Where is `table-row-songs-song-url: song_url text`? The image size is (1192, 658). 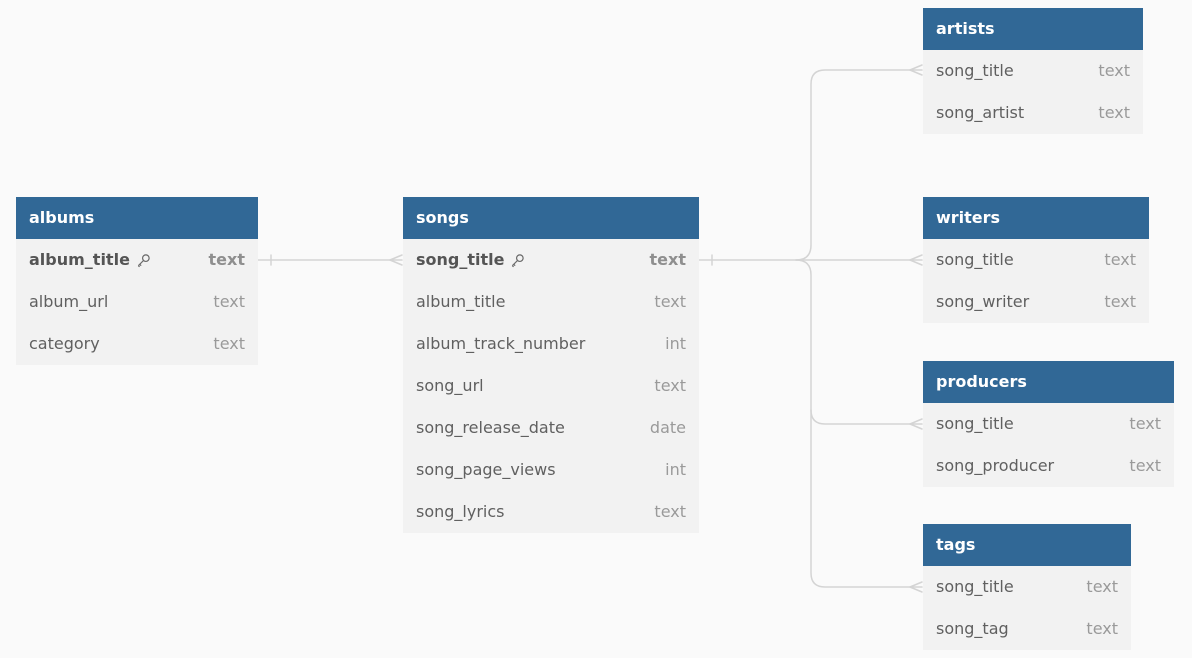 table-row-songs-song-url: song_url text is located at coordinates (551, 386).